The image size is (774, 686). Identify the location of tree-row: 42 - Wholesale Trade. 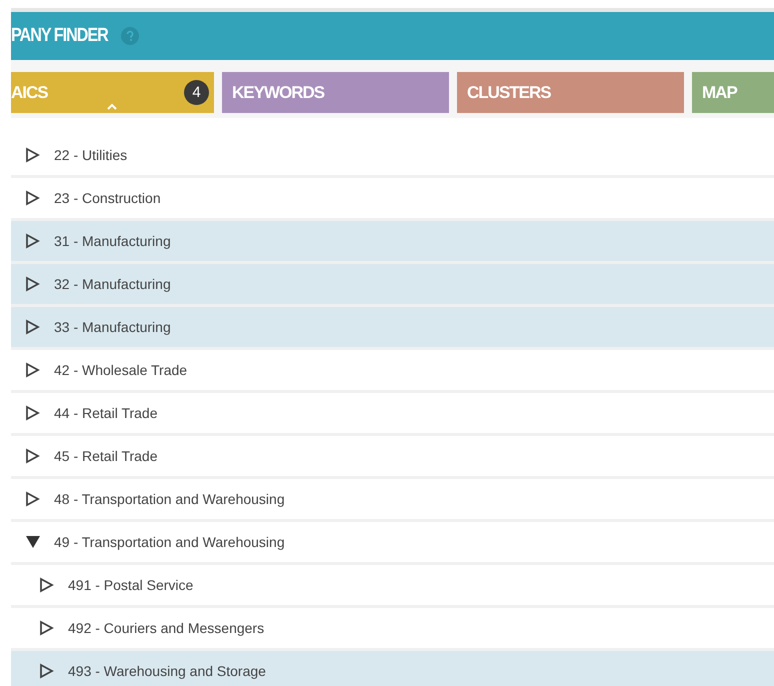
(392, 371).